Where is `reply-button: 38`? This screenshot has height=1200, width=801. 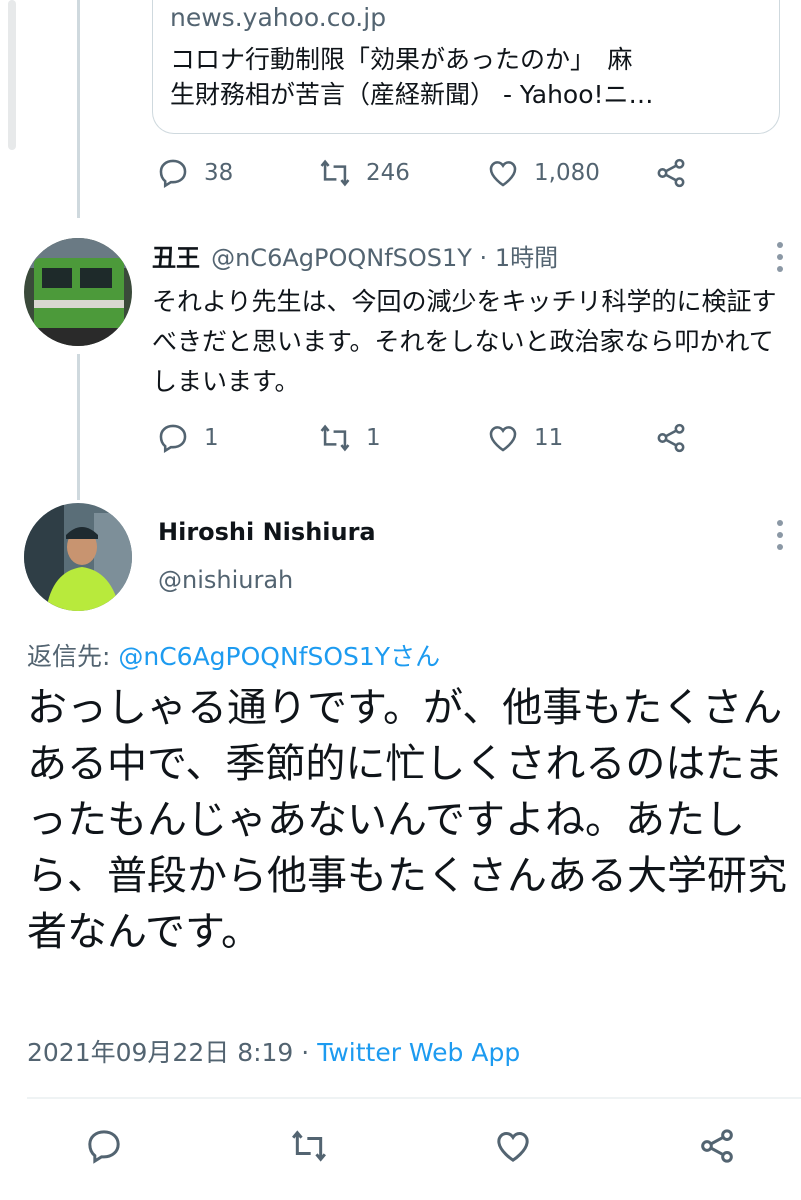
reply-button: 38 is located at coordinates (237, 173).